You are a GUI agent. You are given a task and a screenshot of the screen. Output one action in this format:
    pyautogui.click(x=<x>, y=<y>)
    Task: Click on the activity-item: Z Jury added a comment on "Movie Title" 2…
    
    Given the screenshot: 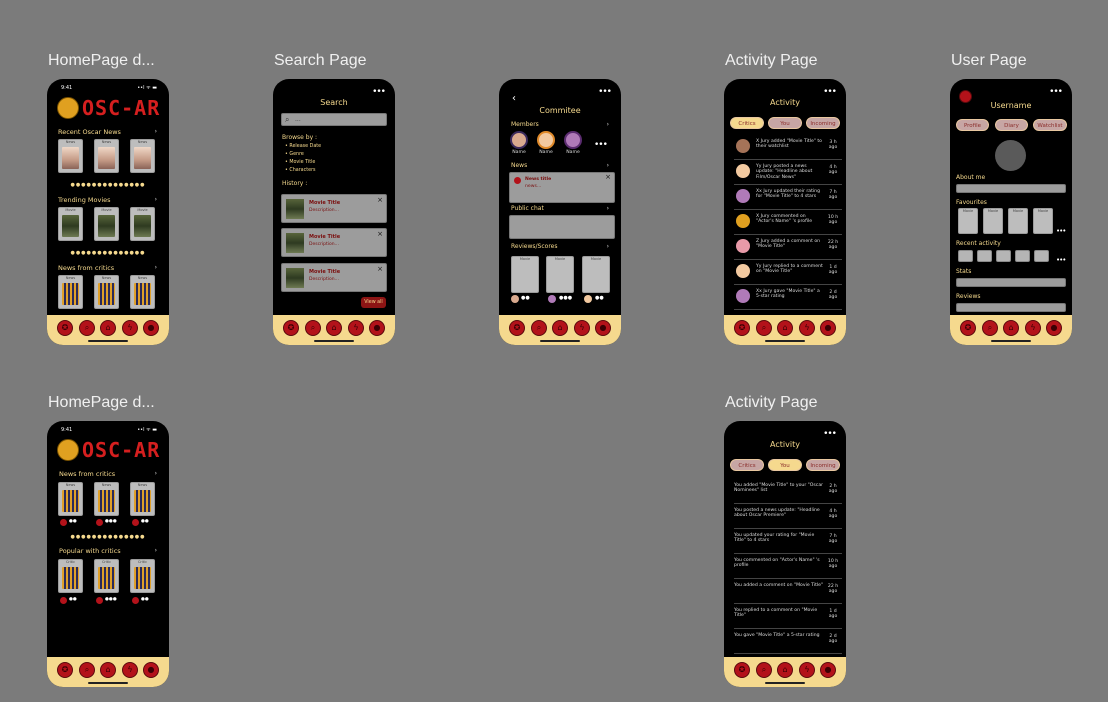 What is the action you would take?
    pyautogui.click(x=788, y=247)
    